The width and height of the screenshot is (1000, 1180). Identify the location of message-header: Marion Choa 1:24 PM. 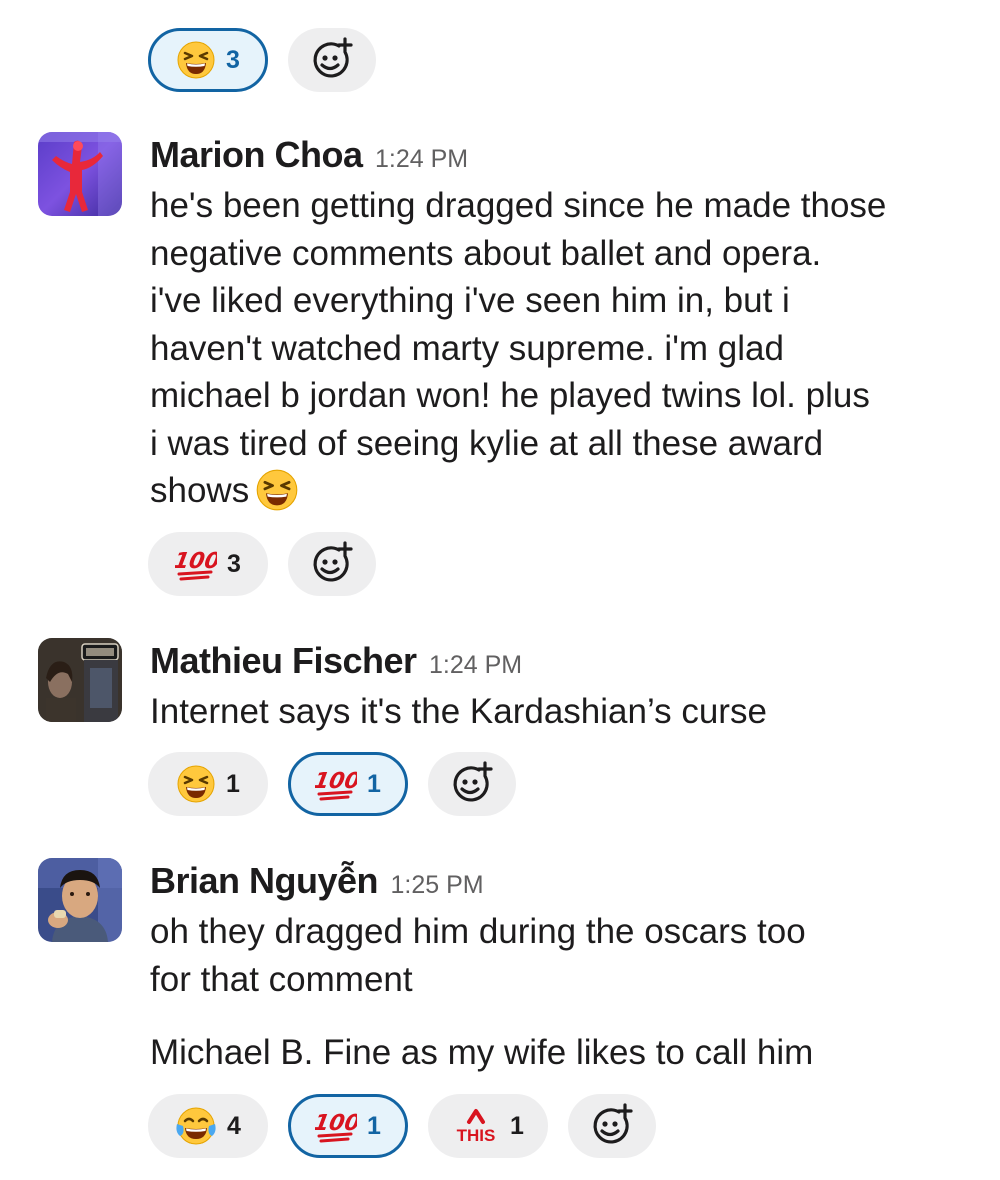
(309, 155).